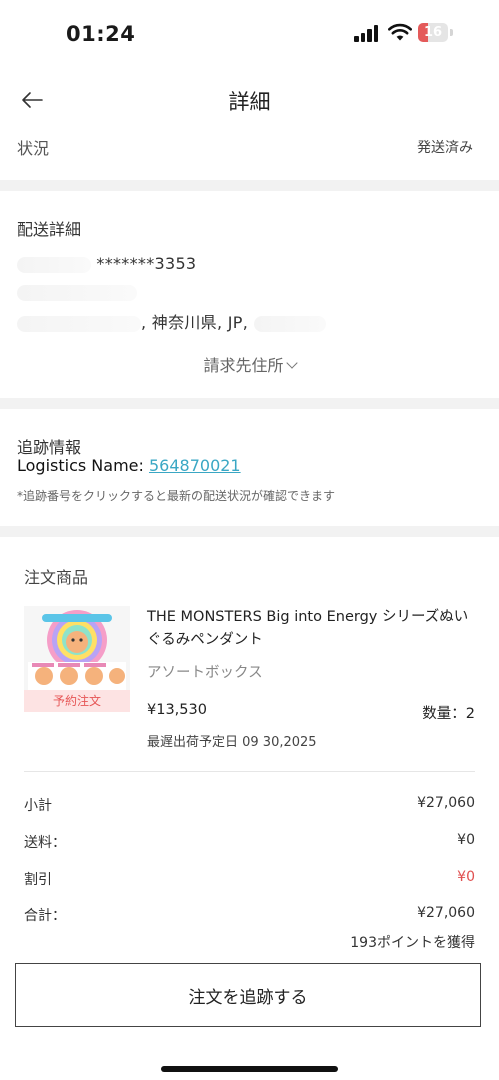 This screenshot has height=1080, width=499. What do you see at coordinates (38, 880) in the screenshot?
I see `discount-label: 割引` at bounding box center [38, 880].